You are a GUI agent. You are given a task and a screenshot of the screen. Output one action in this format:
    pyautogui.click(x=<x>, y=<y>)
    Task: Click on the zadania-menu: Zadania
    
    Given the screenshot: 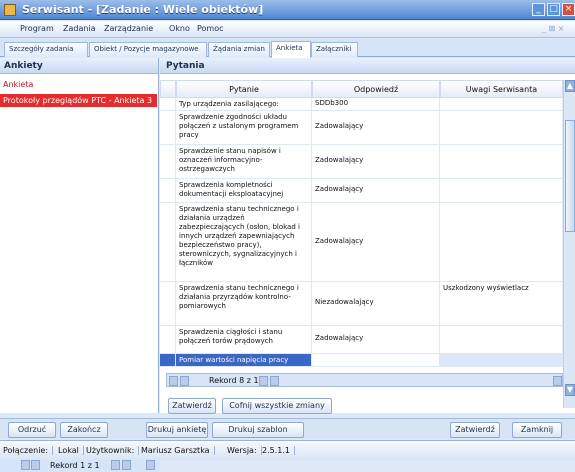 What is the action you would take?
    pyautogui.click(x=79, y=28)
    